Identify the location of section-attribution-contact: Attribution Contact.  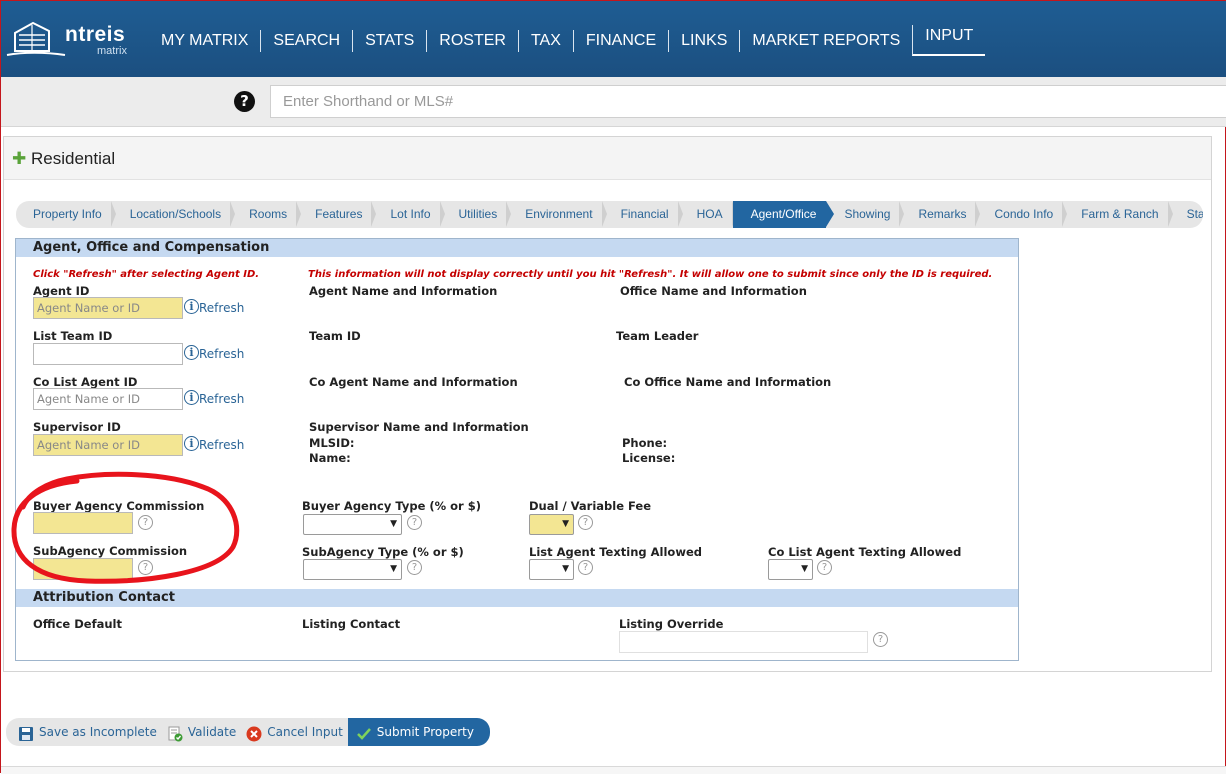
(517, 598).